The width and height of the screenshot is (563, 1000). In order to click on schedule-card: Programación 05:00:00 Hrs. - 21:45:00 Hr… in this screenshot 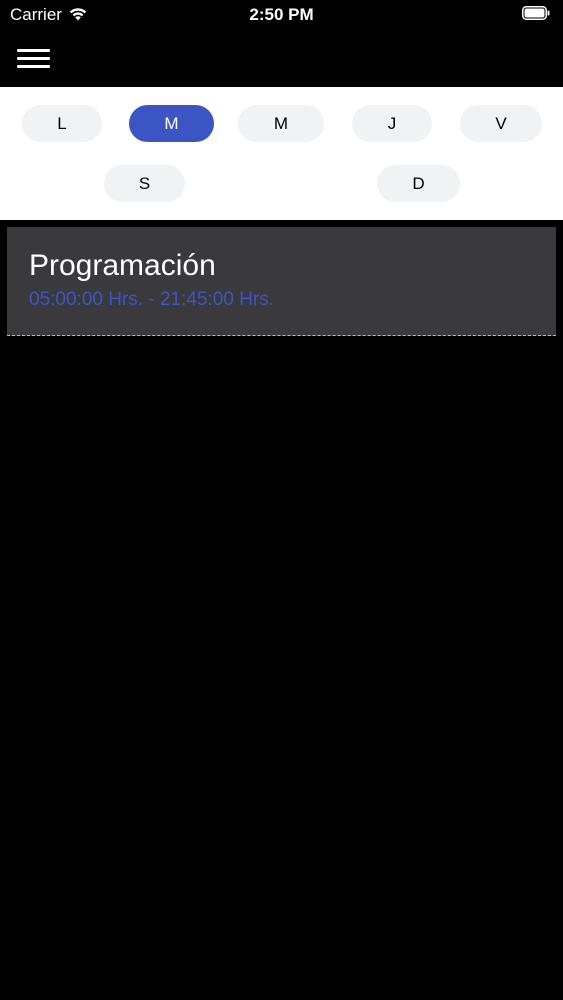, I will do `click(281, 281)`.